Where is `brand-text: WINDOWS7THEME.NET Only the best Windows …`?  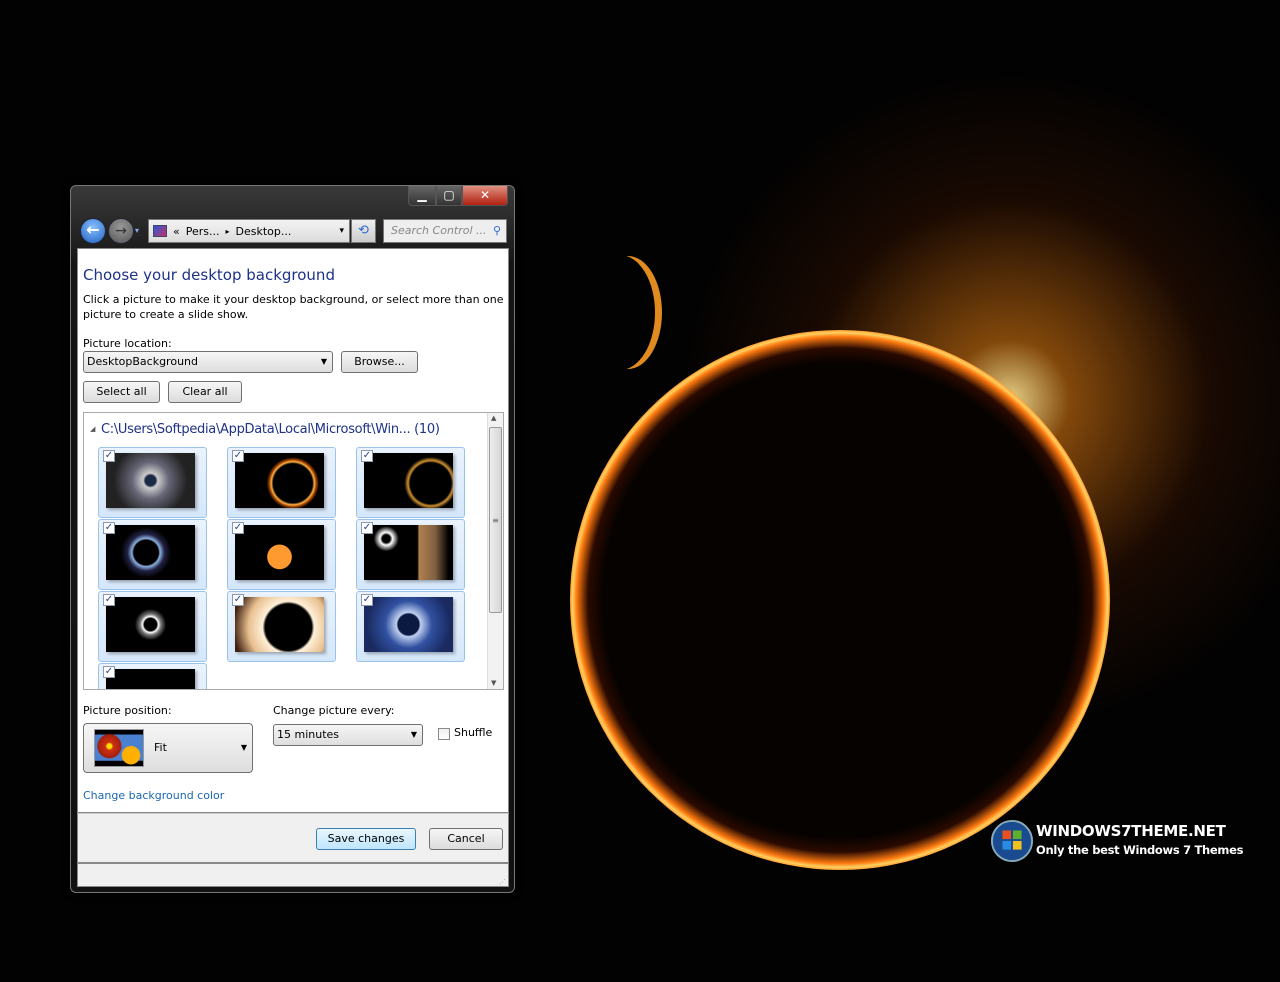
brand-text: WINDOWS7THEME.NET Only the best Windows … is located at coordinates (1139, 841).